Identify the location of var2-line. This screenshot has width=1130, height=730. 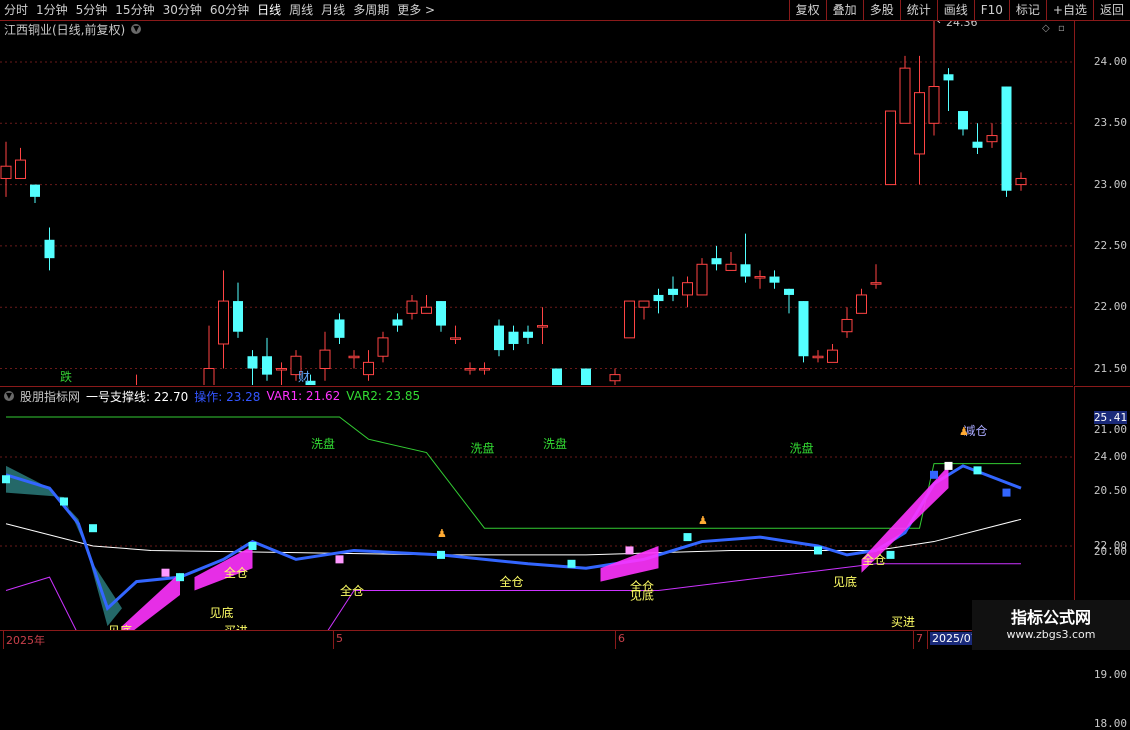
(513, 472).